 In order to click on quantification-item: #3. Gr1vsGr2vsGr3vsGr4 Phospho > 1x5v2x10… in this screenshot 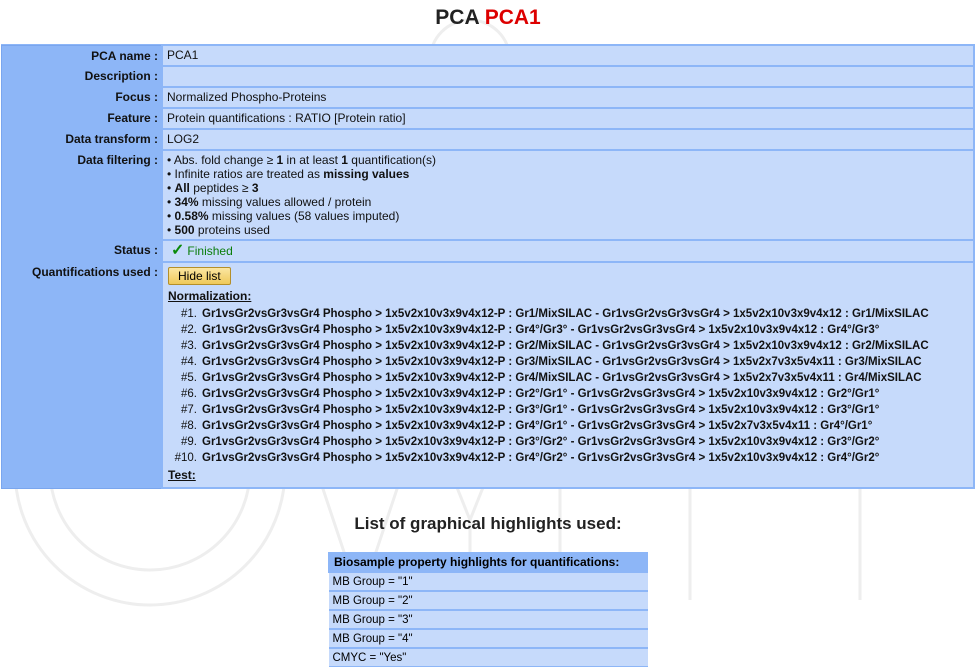, I will do `click(568, 346)`.